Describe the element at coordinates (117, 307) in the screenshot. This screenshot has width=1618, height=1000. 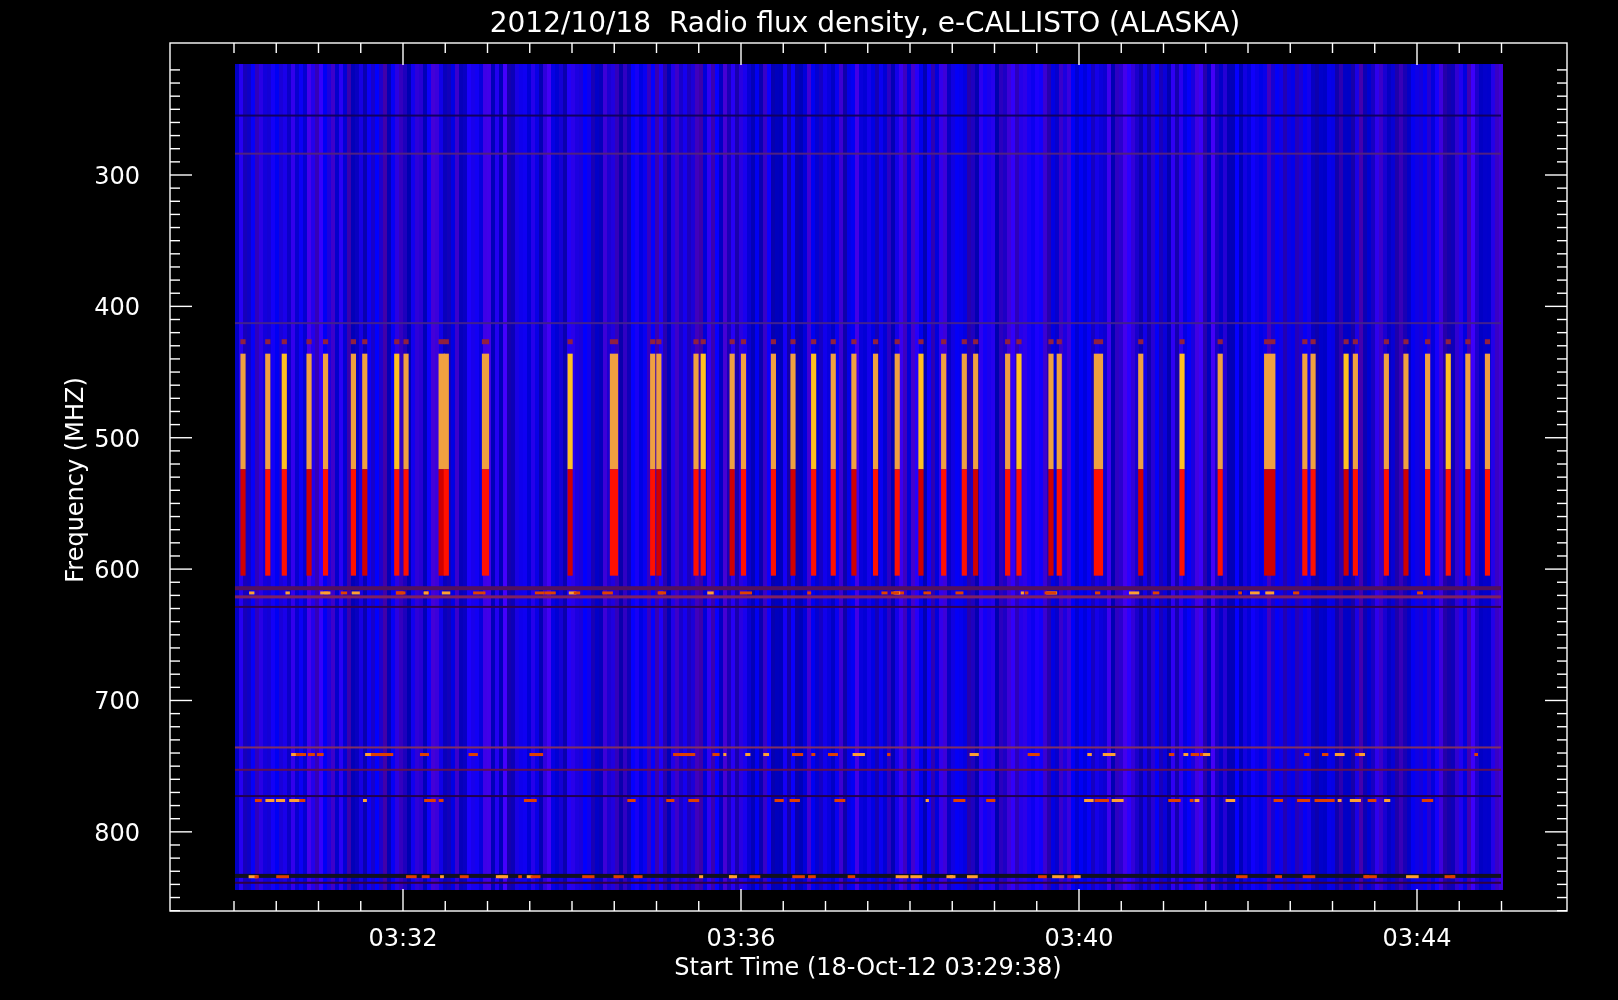
I see `y-tick-label: 400` at that location.